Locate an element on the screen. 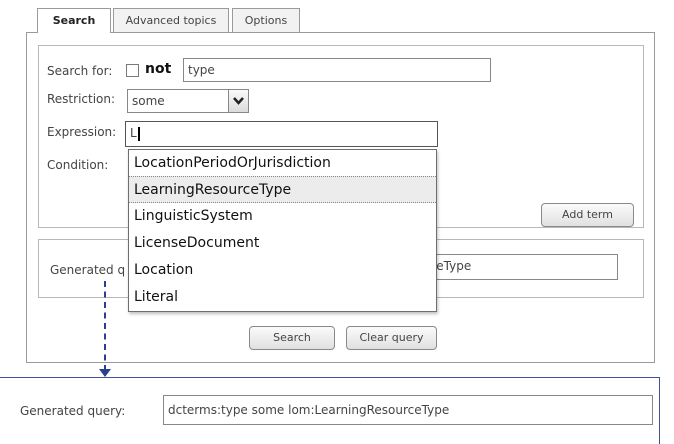 The height and width of the screenshot is (444, 674). autocomplete-option: LicenseDocument is located at coordinates (282, 243).